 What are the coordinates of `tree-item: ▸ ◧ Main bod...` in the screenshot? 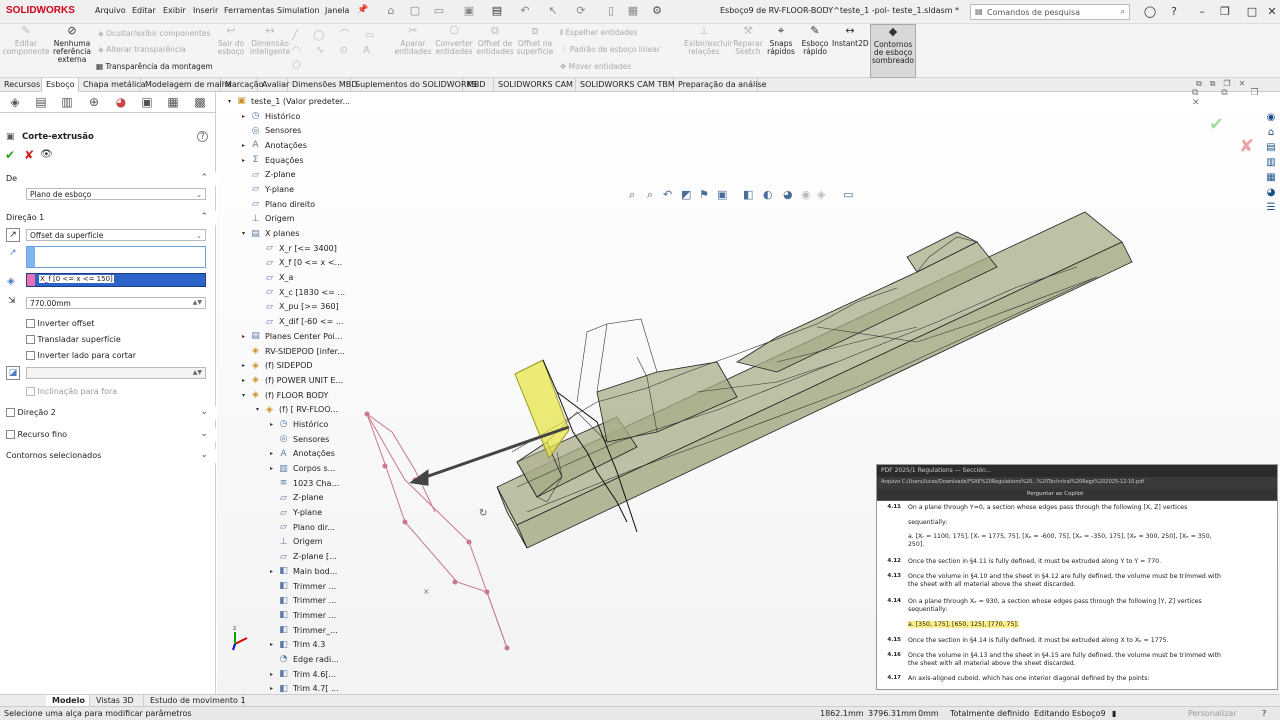 It's located at (288, 571).